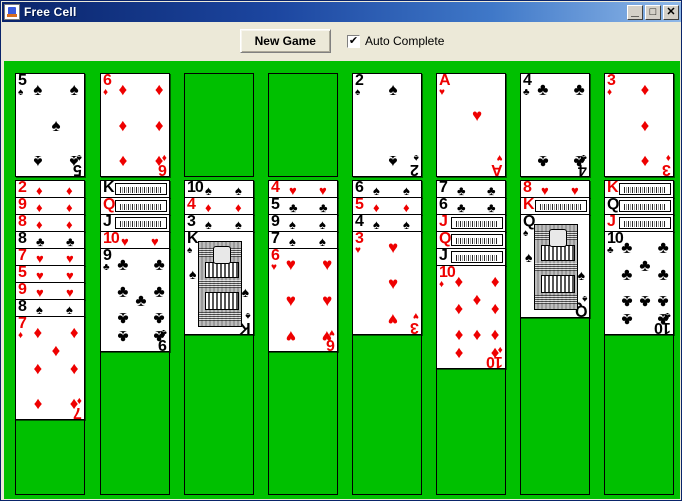 The image size is (682, 501). What do you see at coordinates (635, 11) in the screenshot?
I see `minimize-button: _` at bounding box center [635, 11].